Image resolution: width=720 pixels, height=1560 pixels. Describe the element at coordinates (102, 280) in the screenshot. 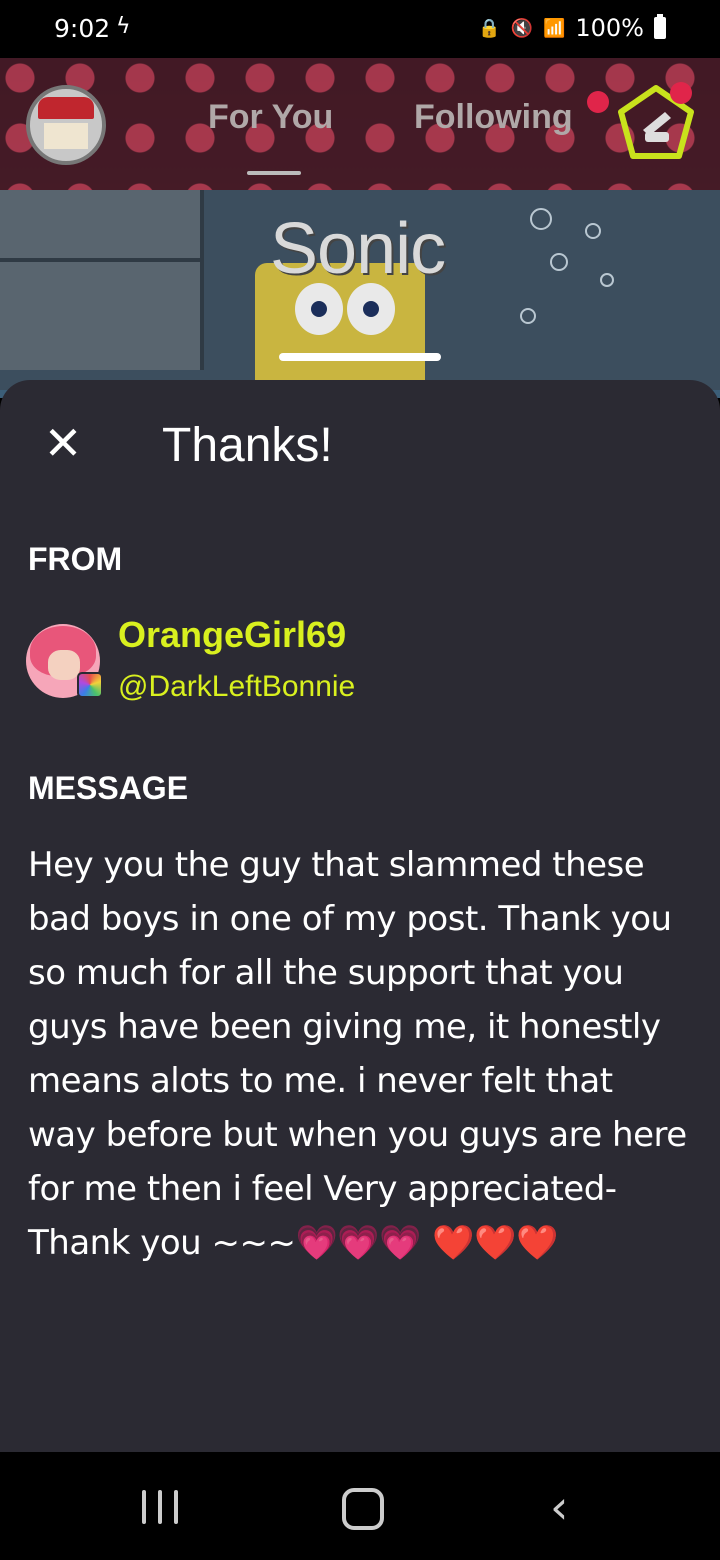

I see `scene-wall` at that location.